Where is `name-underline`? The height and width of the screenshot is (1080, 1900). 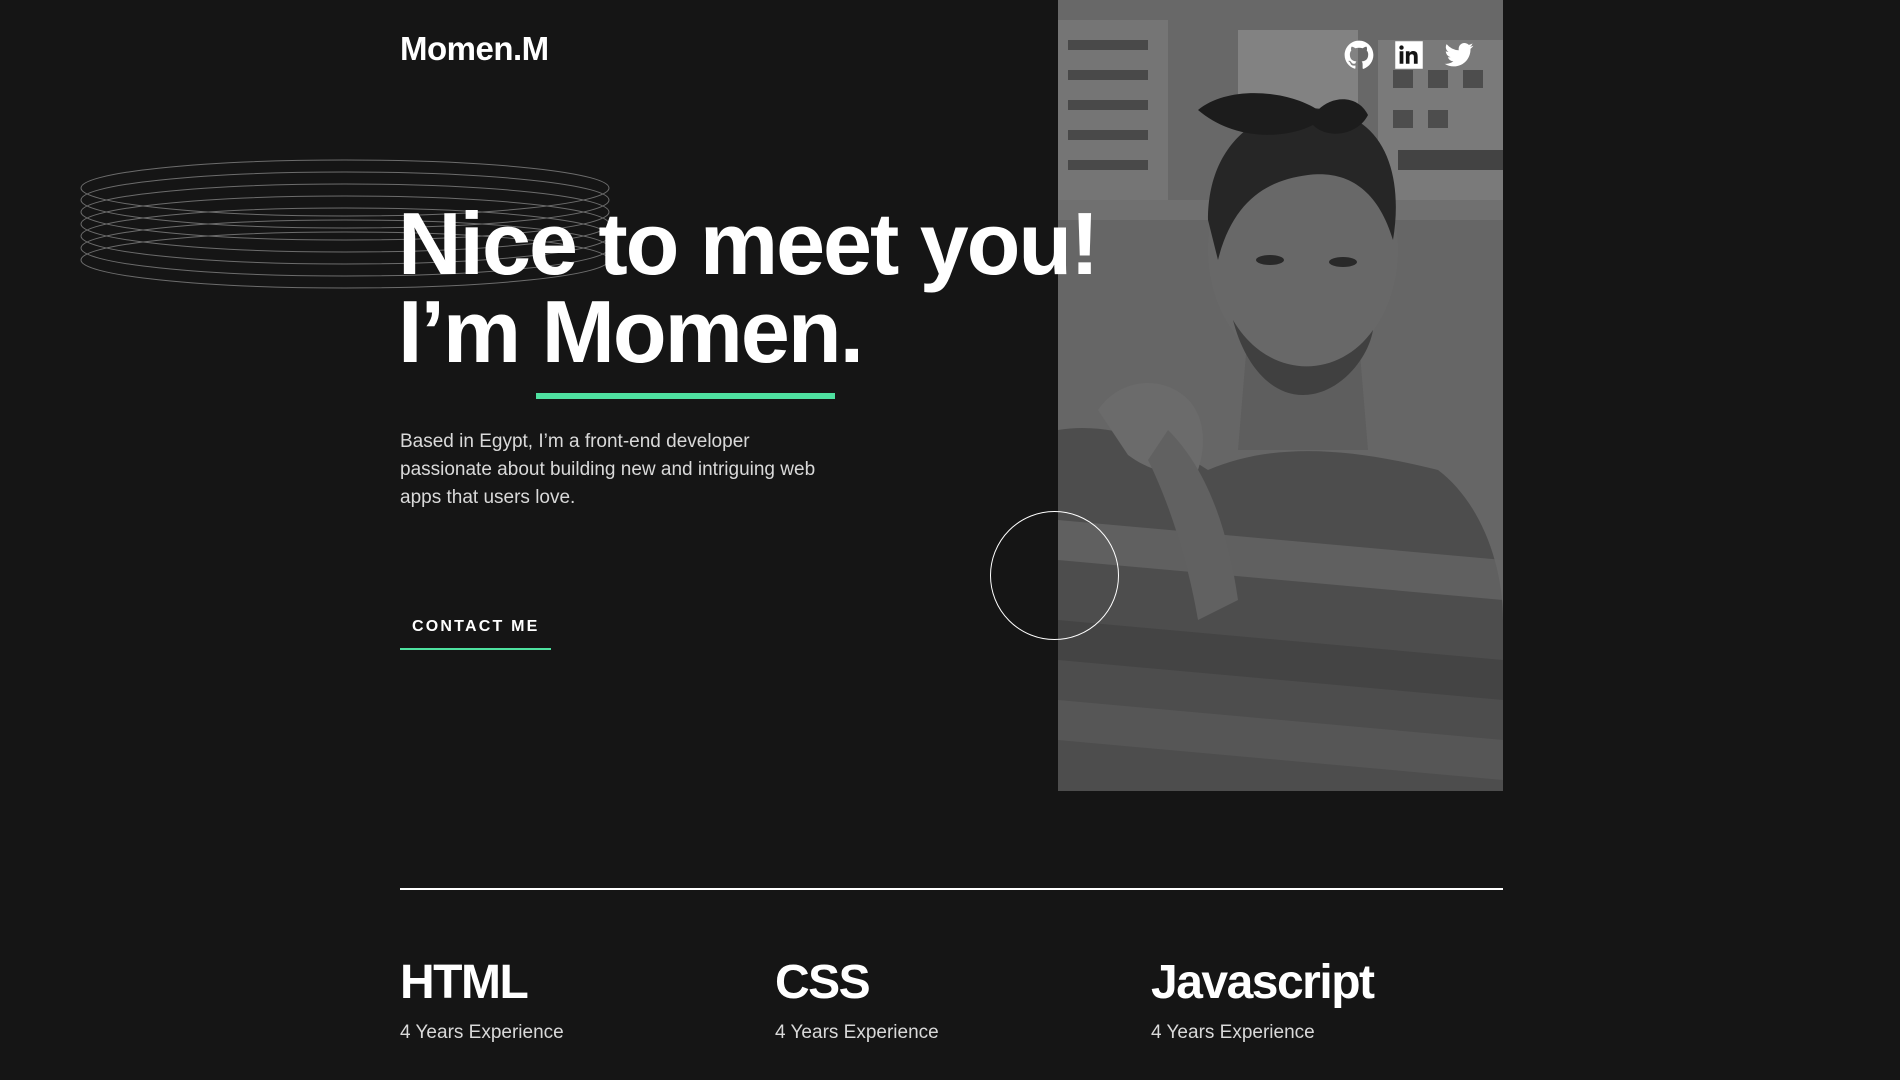
name-underline is located at coordinates (685, 396).